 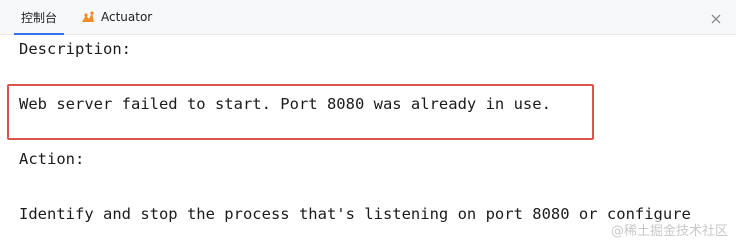 I want to click on tab-actuator-label: Actuator, so click(x=127, y=17).